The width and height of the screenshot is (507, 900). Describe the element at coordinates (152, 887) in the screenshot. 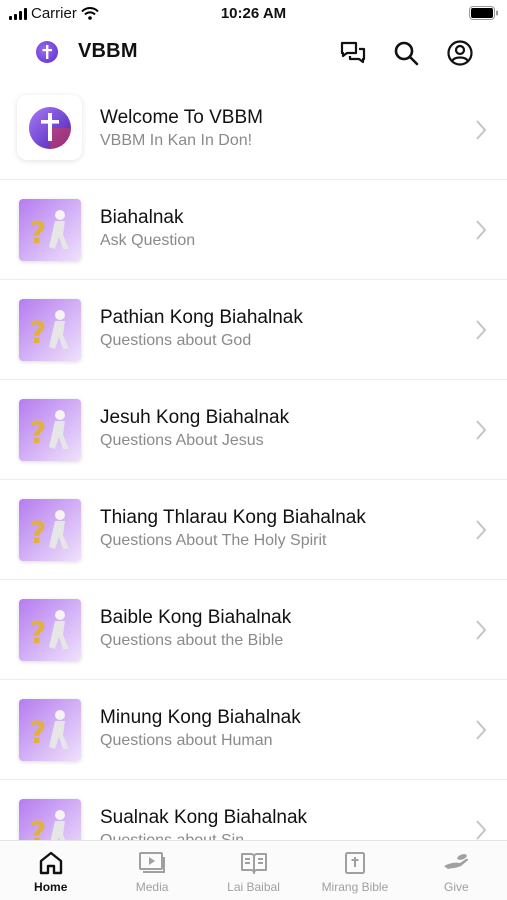

I see `tab-label: Media` at that location.